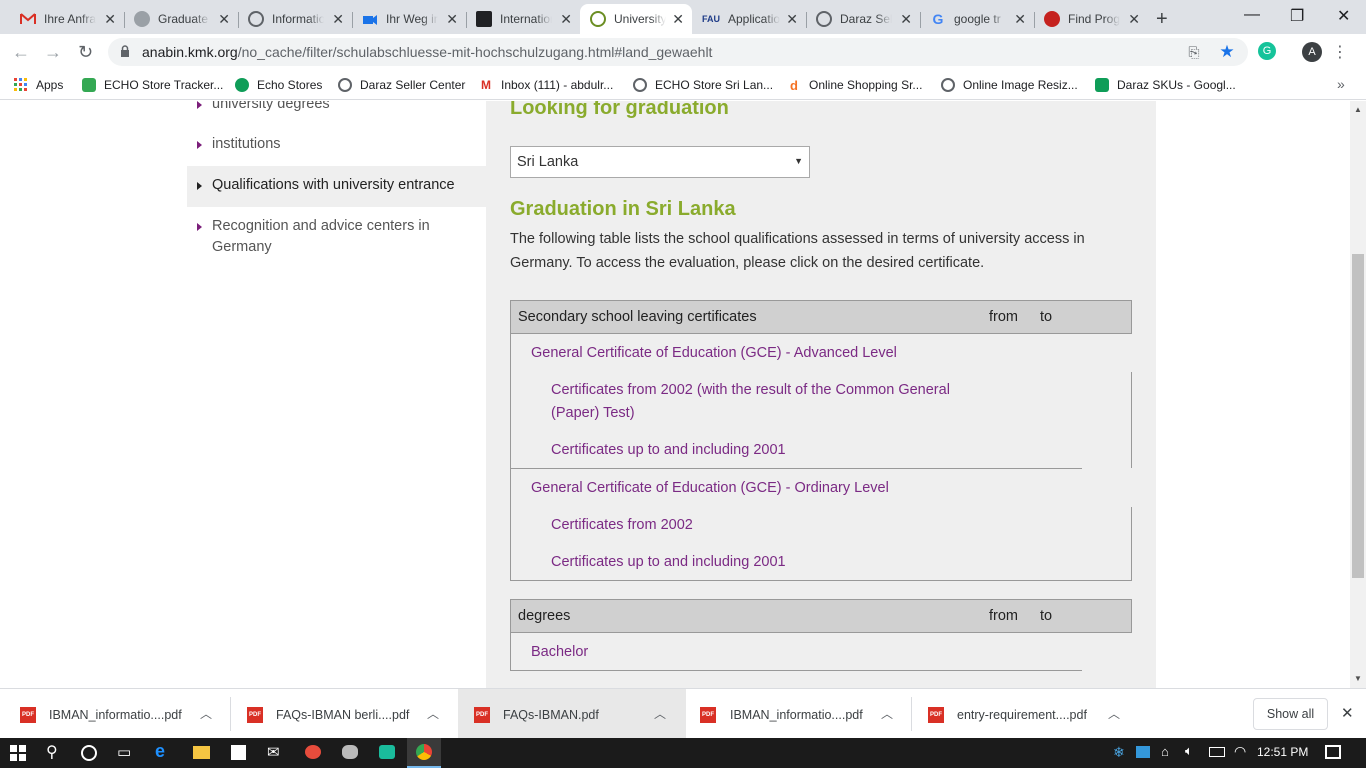 The width and height of the screenshot is (1366, 768). I want to click on tab-international: International ✕, so click(523, 19).